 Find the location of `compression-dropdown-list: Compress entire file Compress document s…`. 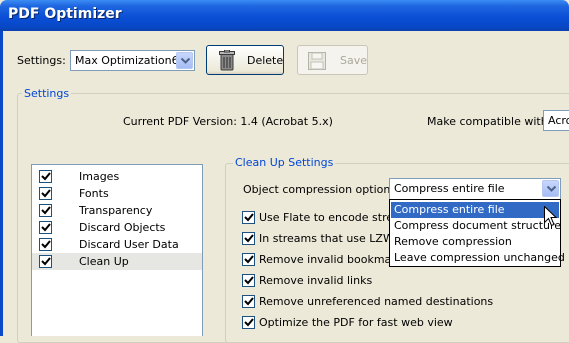

compression-dropdown-list: Compress entire file Compress document s… is located at coordinates (477, 233).